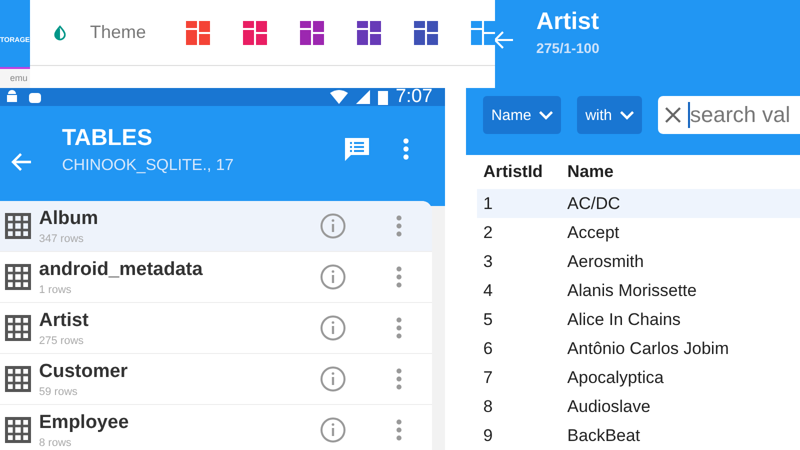  What do you see at coordinates (615, 378) in the screenshot?
I see `table-cell: Apocalyptica` at bounding box center [615, 378].